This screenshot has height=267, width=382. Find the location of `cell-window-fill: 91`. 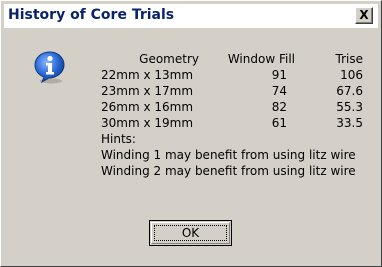

cell-window-fill: 91 is located at coordinates (279, 75).